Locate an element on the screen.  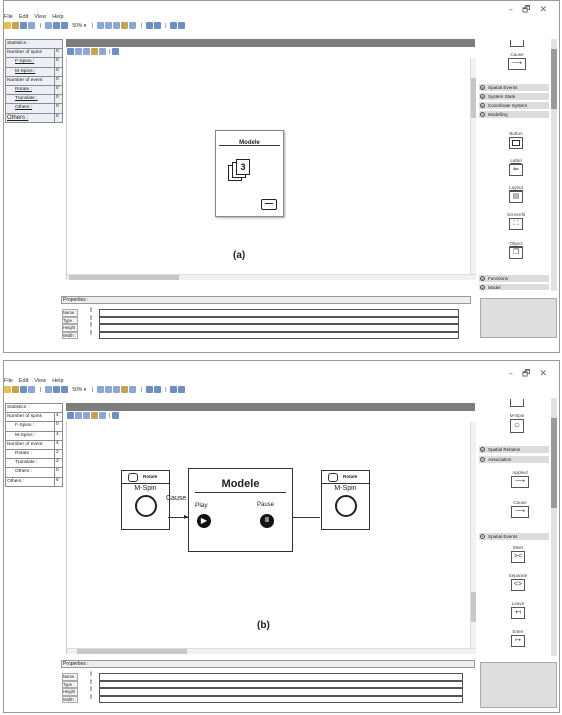
section-association: ^ Association is located at coordinates (514, 459).